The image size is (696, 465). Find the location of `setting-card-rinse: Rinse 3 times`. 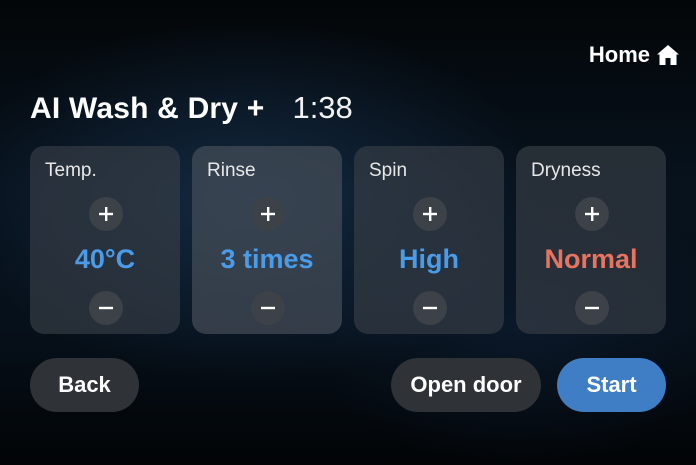

setting-card-rinse: Rinse 3 times is located at coordinates (267, 240).